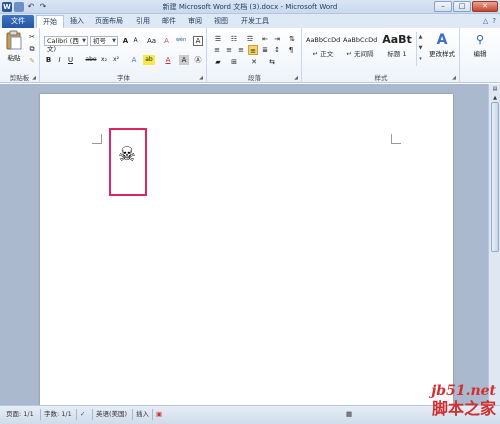 The height and width of the screenshot is (424, 500). Describe the element at coordinates (97, 139) in the screenshot. I see `margin-corner-top-left` at that location.